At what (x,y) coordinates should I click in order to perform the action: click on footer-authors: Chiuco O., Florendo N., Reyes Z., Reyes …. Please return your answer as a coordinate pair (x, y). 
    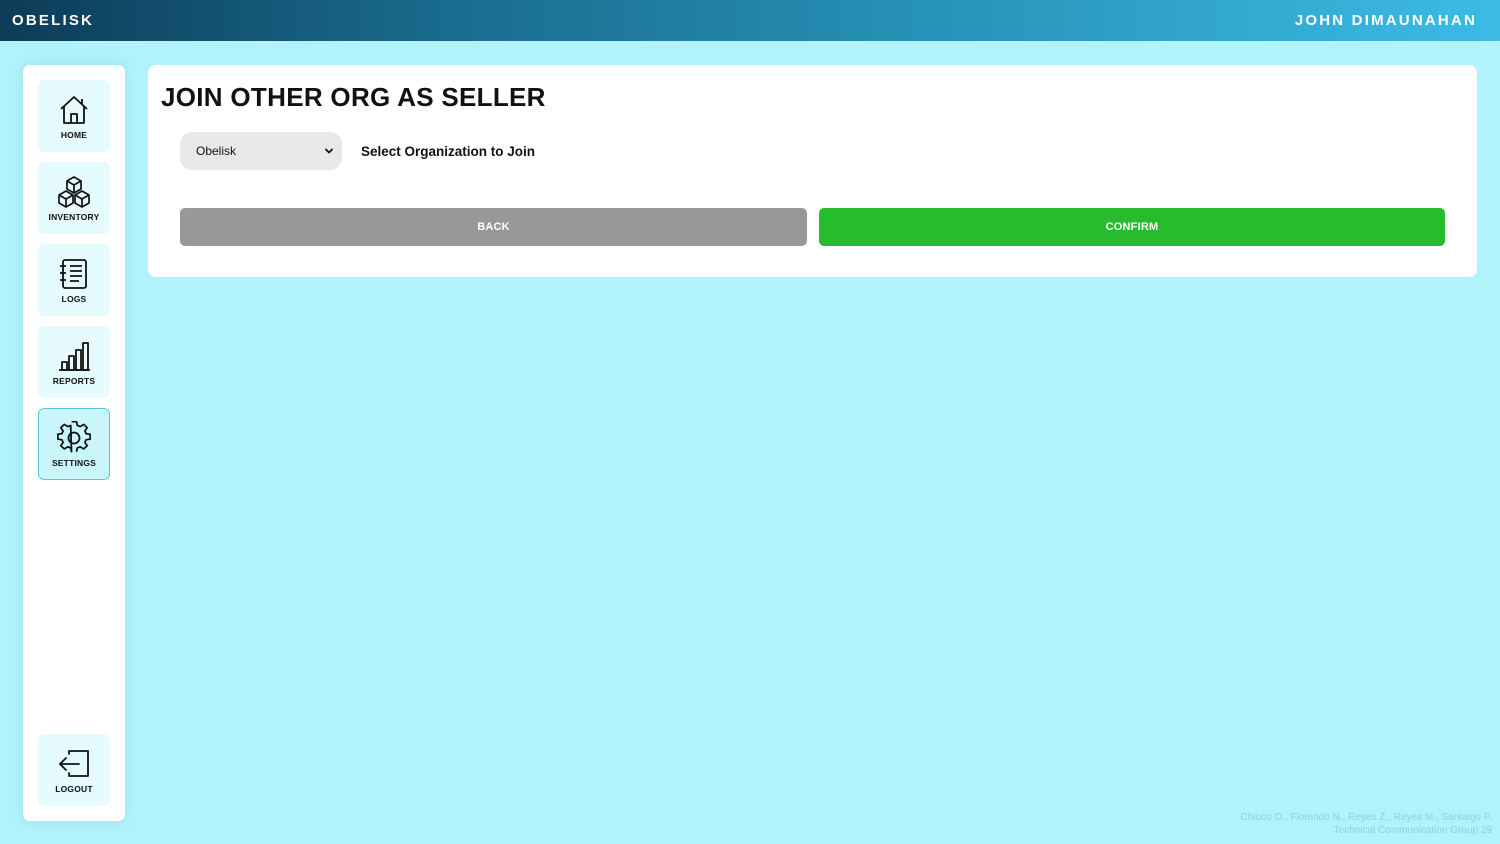
    Looking at the image, I should click on (1366, 817).